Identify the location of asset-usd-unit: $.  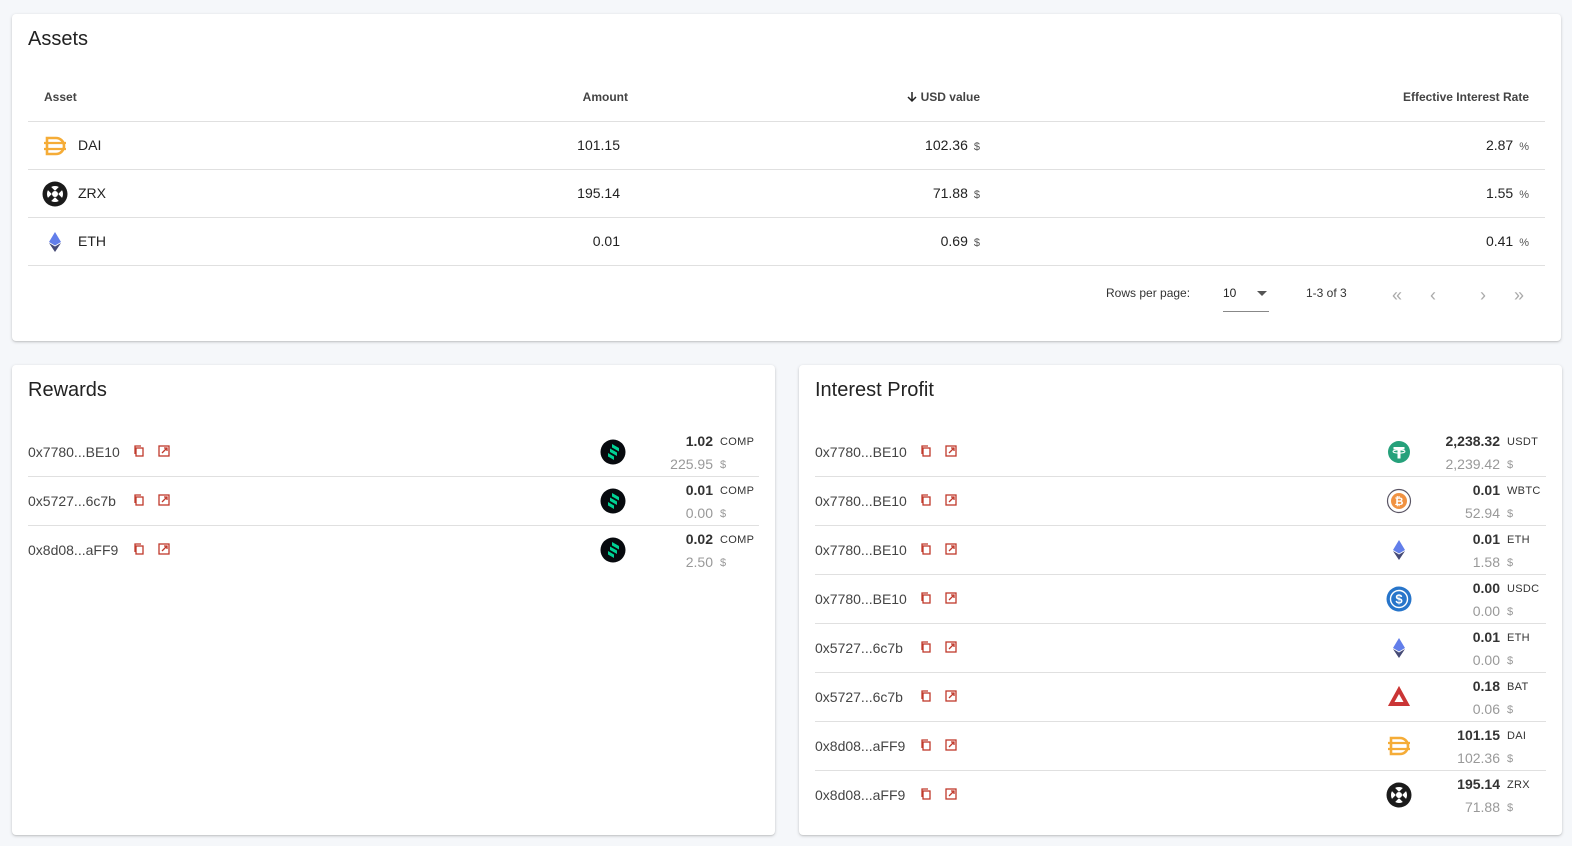
(976, 195).